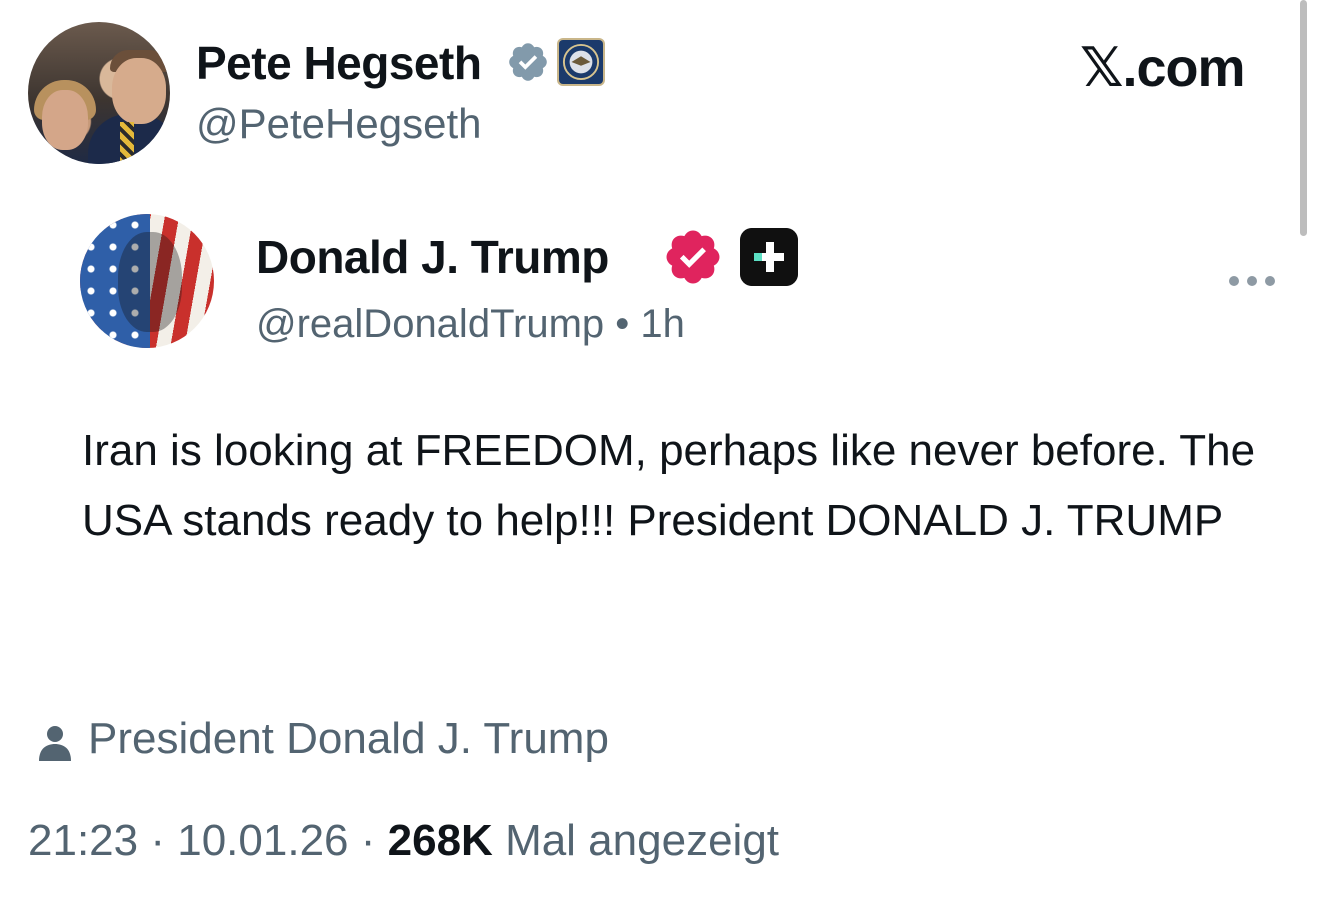  Describe the element at coordinates (1163, 68) in the screenshot. I see `brand-label: 𝕏.com` at that location.